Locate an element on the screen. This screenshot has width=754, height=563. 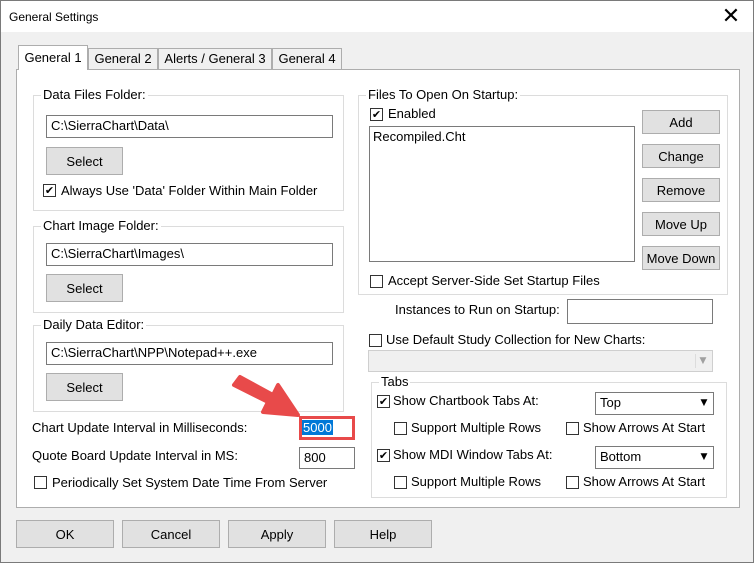
apply-button: Apply is located at coordinates (277, 534).